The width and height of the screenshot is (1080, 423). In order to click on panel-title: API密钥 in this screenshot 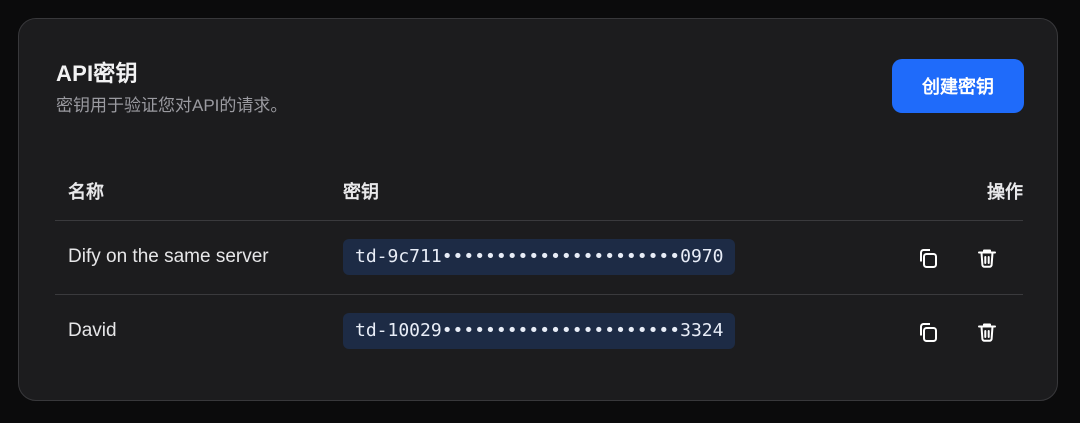, I will do `click(97, 73)`.